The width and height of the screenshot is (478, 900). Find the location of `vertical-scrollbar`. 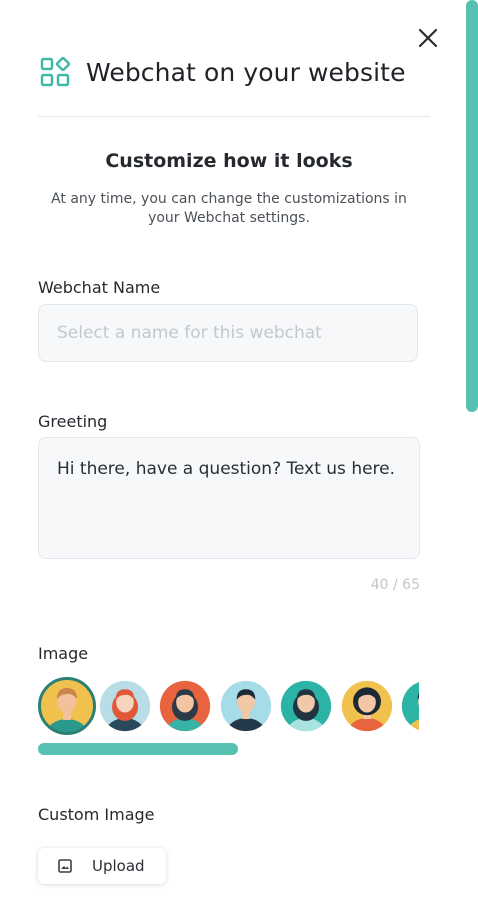

vertical-scrollbar is located at coordinates (472, 206).